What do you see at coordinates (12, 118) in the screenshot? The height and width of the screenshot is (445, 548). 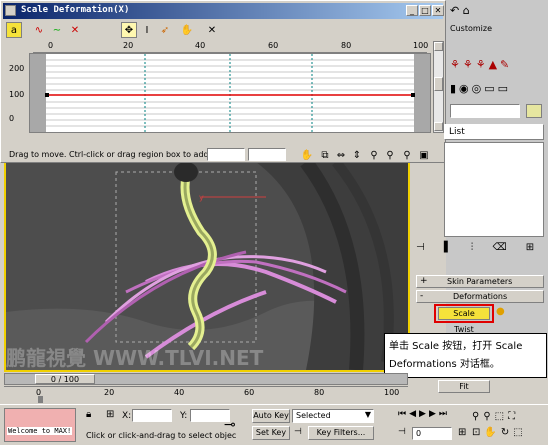 I see `y-tick-0: 0` at bounding box center [12, 118].